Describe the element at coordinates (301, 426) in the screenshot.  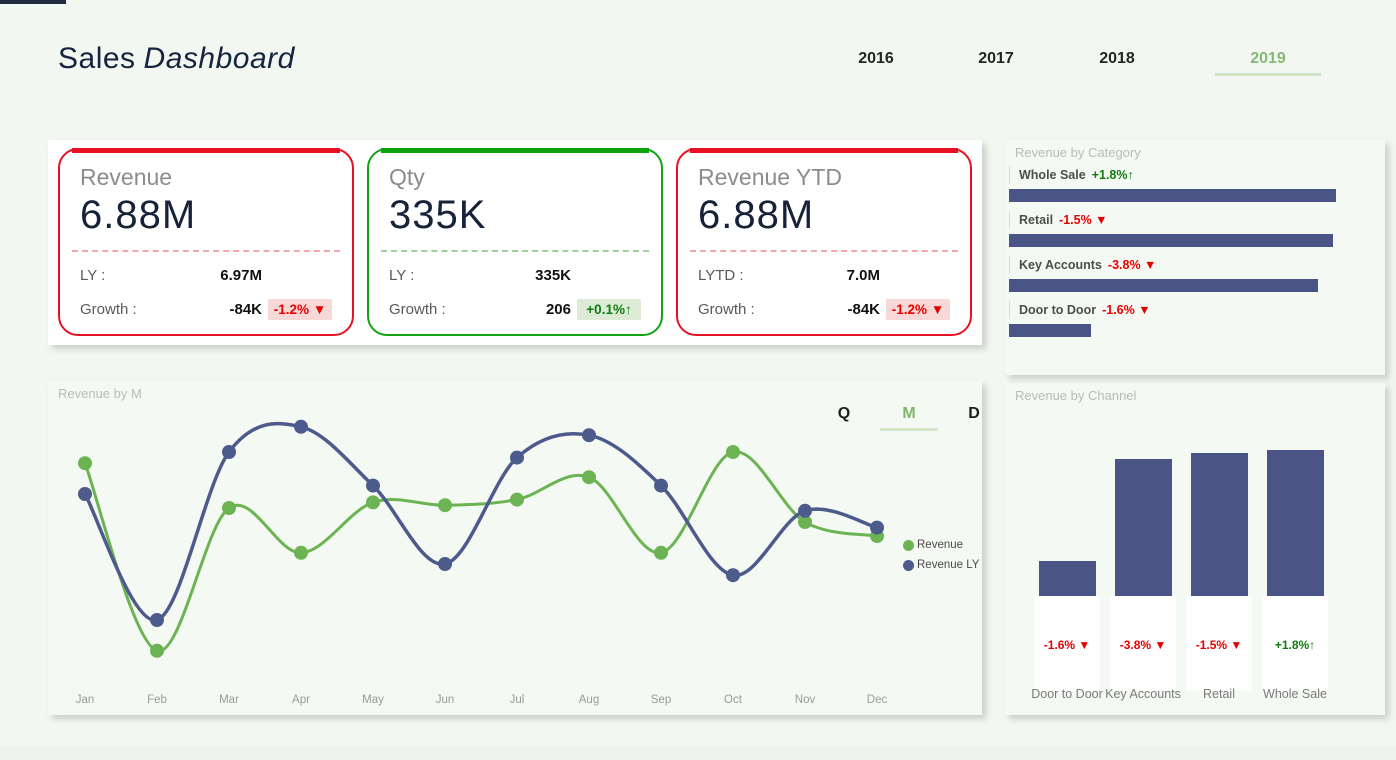
I see `point-revenue-ly-apr` at that location.